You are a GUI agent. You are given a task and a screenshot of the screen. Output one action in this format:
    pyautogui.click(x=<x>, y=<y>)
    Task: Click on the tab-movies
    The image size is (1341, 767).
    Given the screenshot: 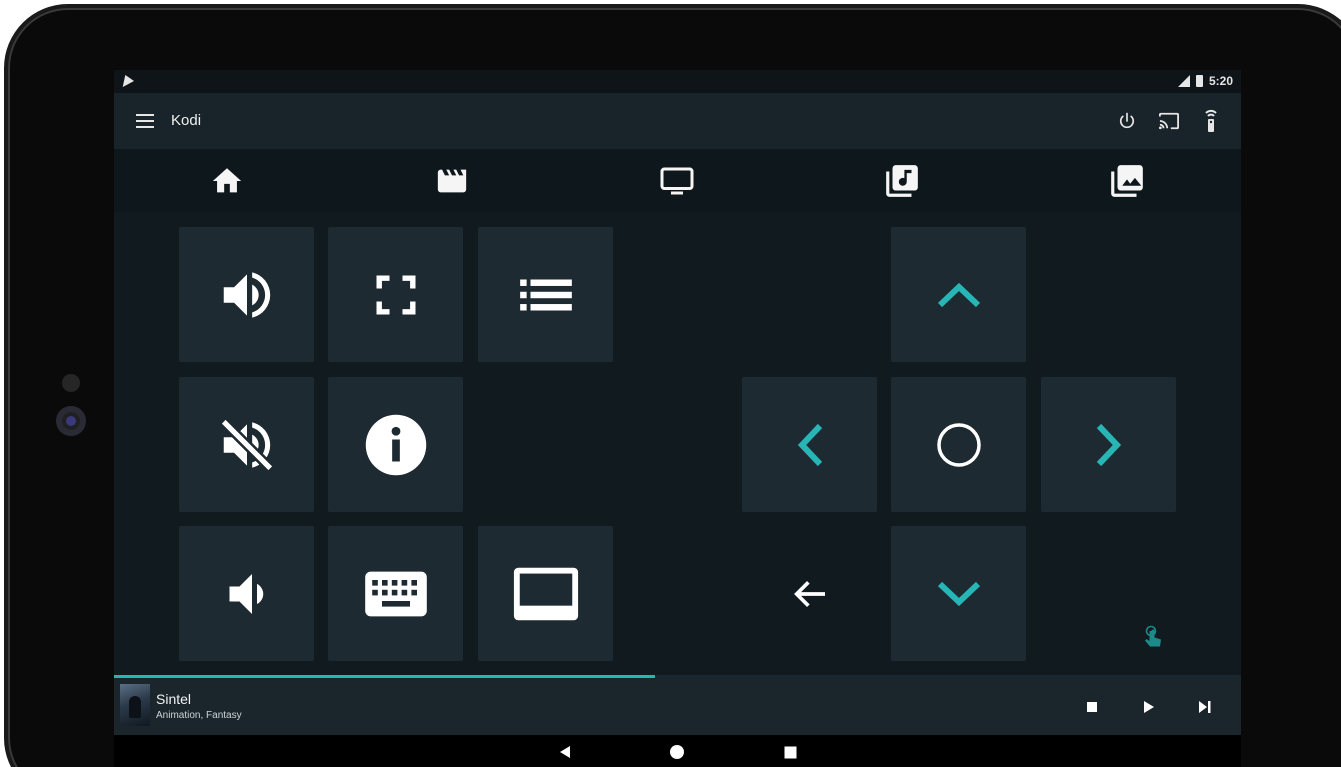 What is the action you would take?
    pyautogui.click(x=452, y=181)
    